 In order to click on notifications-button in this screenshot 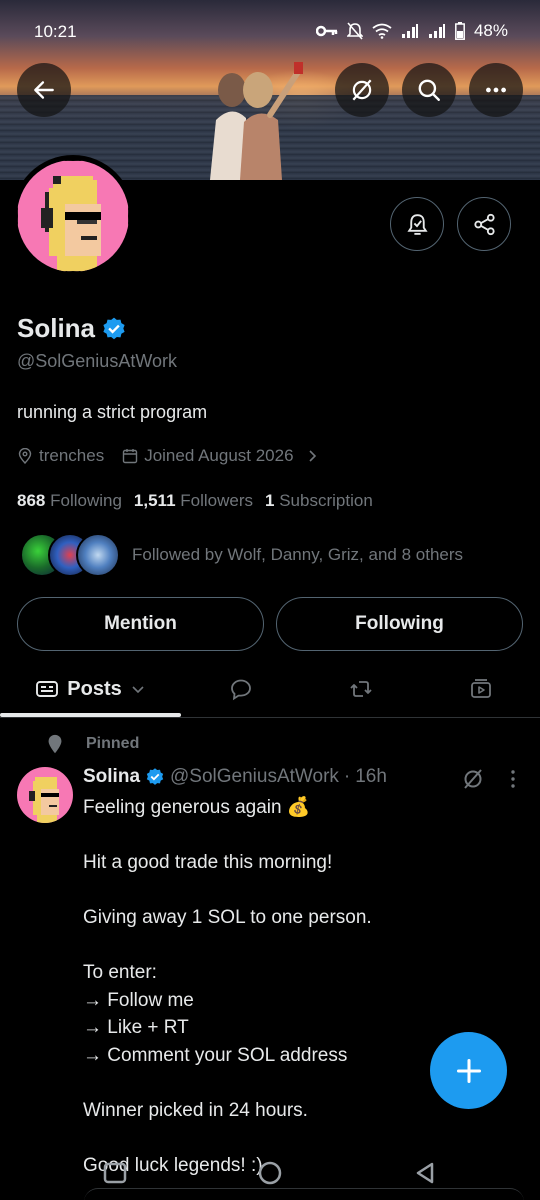, I will do `click(417, 224)`.